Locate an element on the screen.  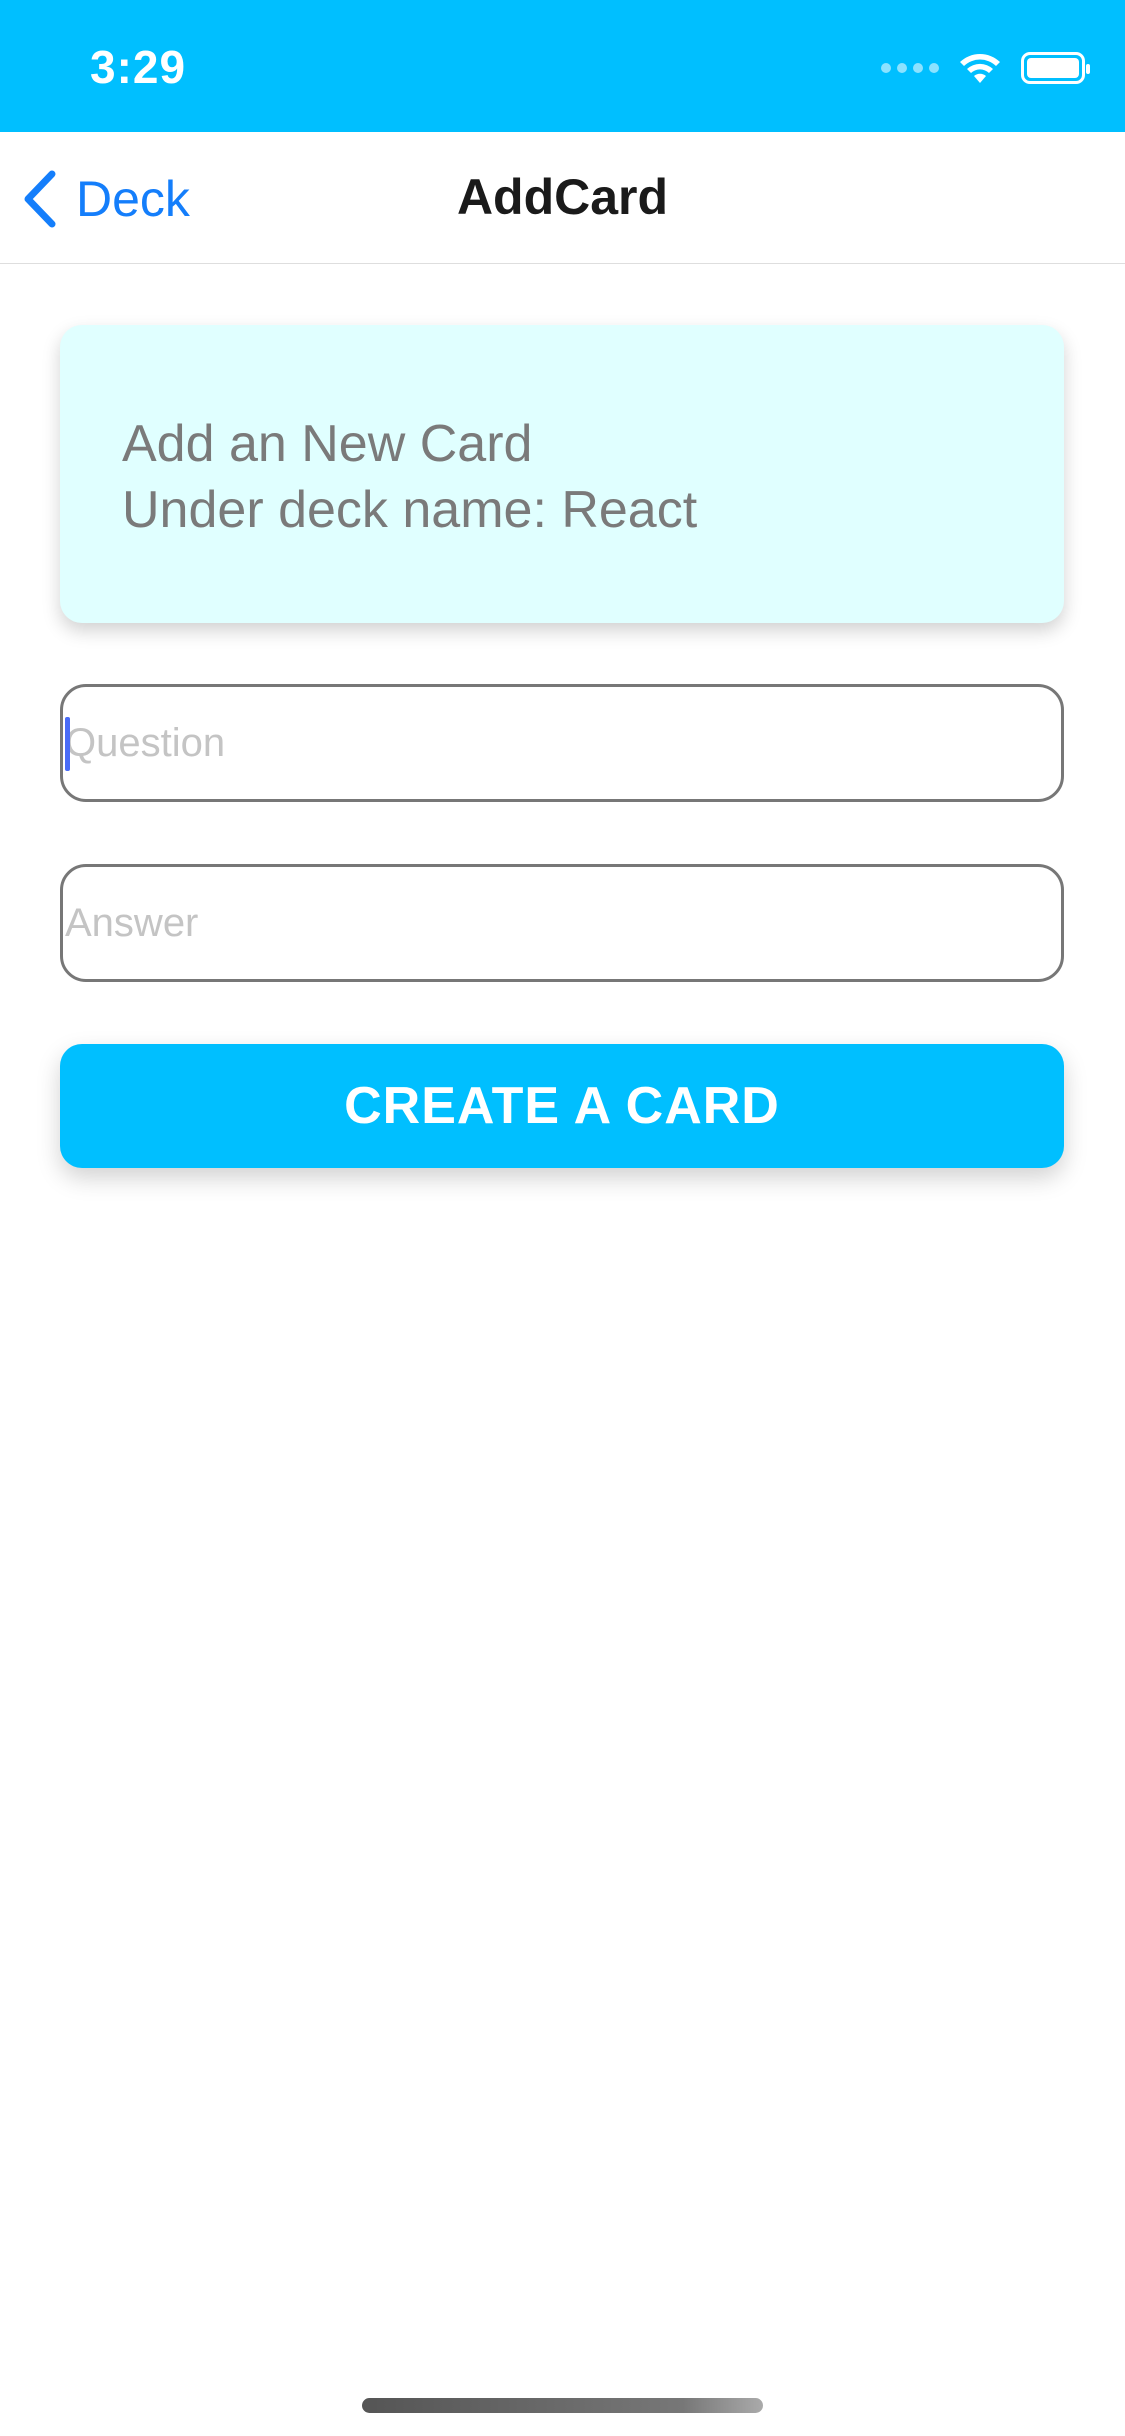
answer-input is located at coordinates (562, 923).